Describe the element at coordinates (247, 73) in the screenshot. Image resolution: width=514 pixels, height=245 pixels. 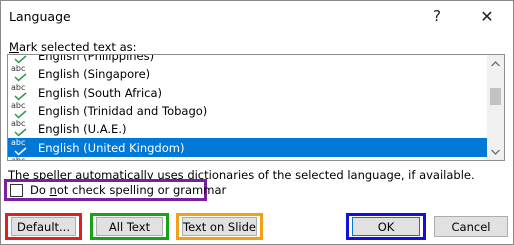
I see `language-list-item: abc English (Singapore)` at that location.